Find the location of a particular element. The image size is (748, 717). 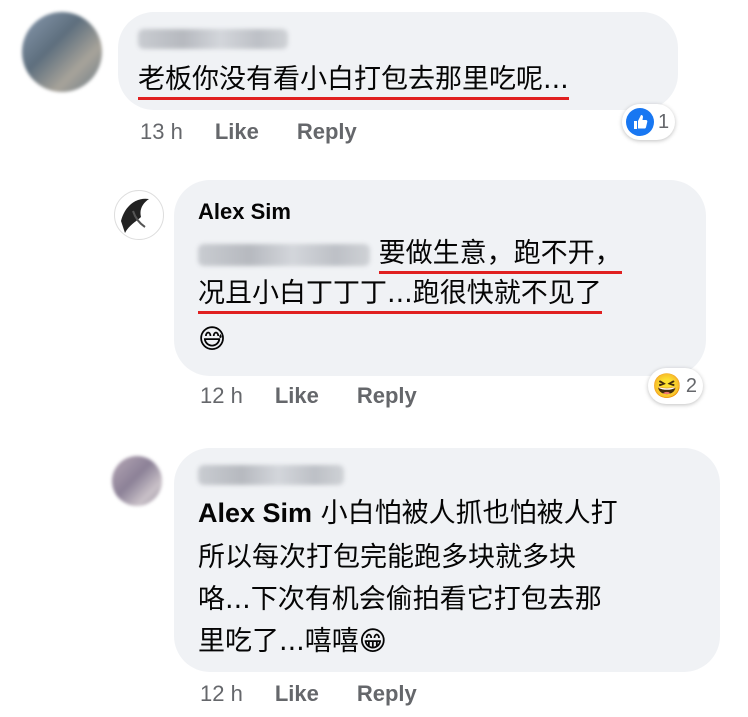

like-icon is located at coordinates (640, 122).